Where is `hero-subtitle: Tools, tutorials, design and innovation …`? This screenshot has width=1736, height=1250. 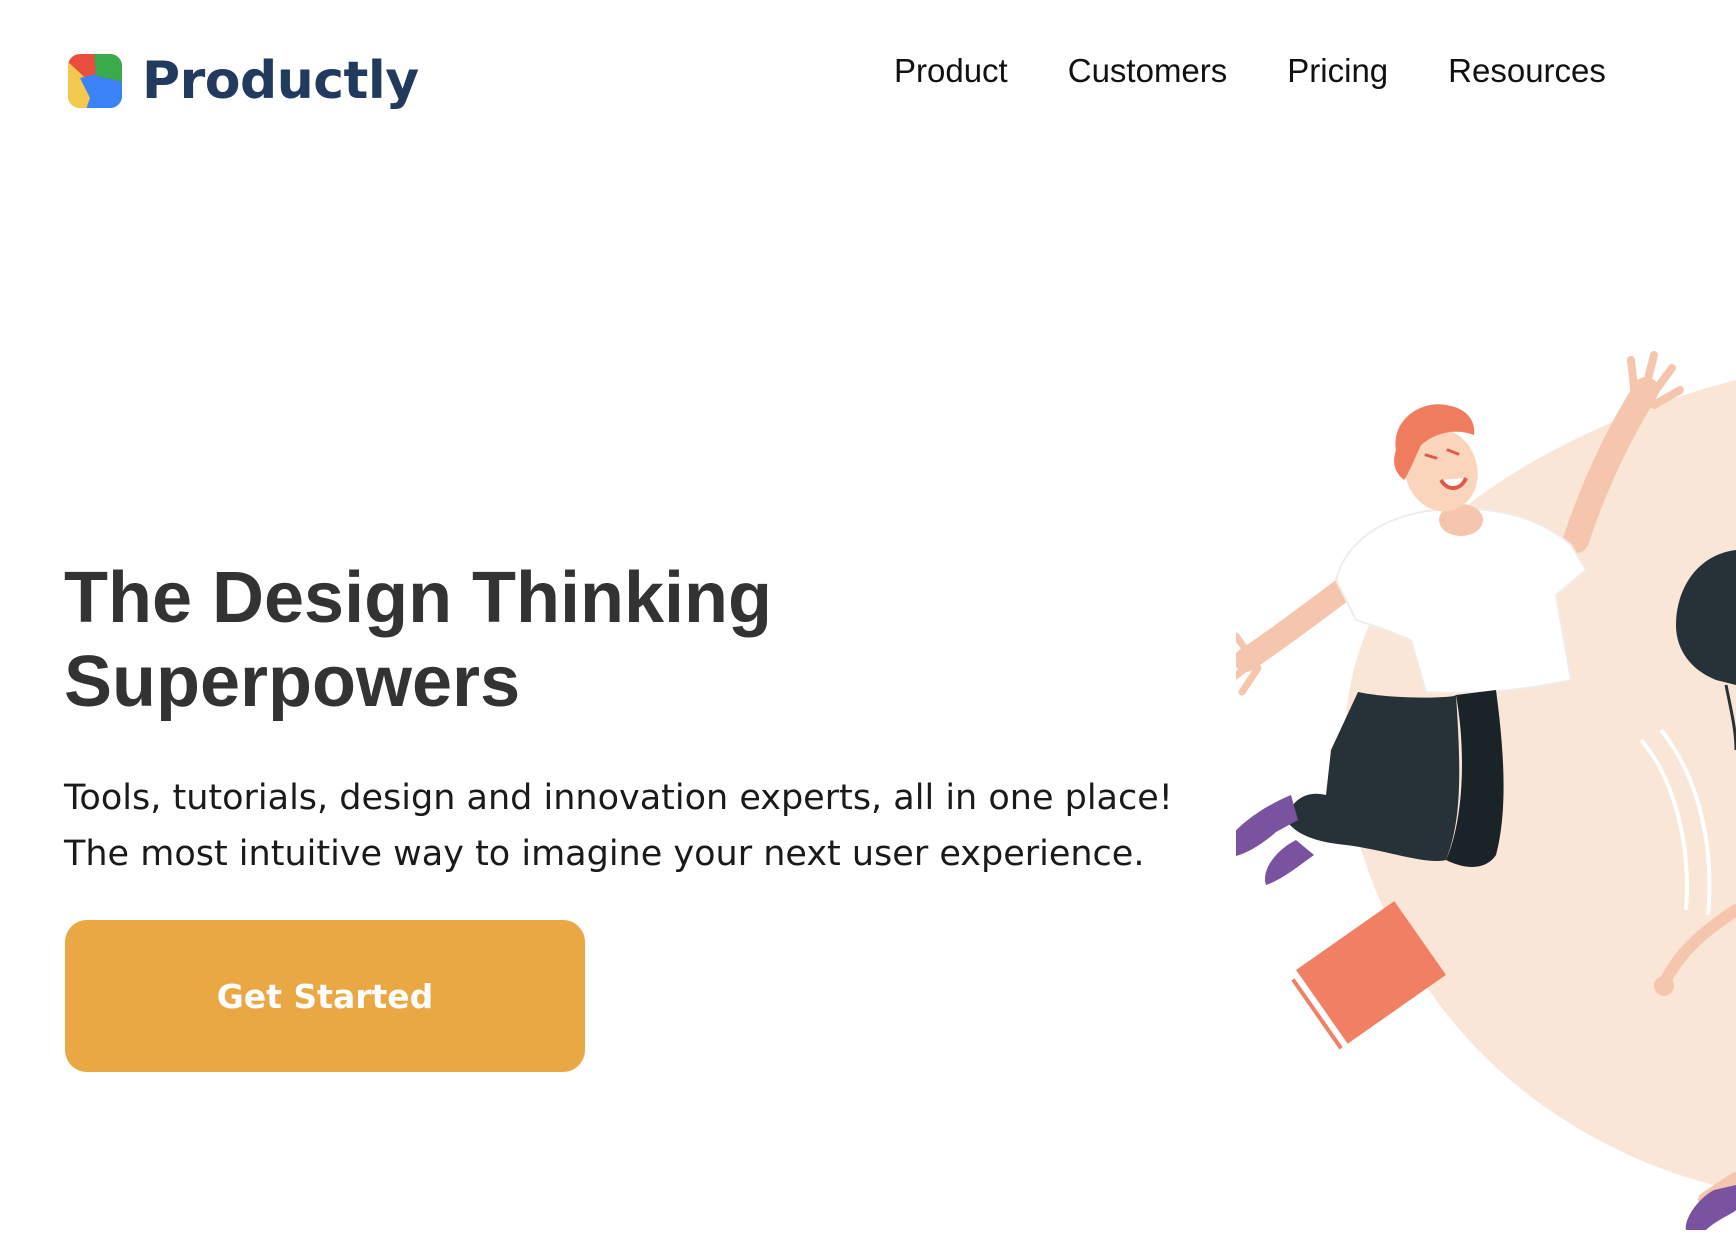 hero-subtitle: Tools, tutorials, design and innovation … is located at coordinates (639, 826).